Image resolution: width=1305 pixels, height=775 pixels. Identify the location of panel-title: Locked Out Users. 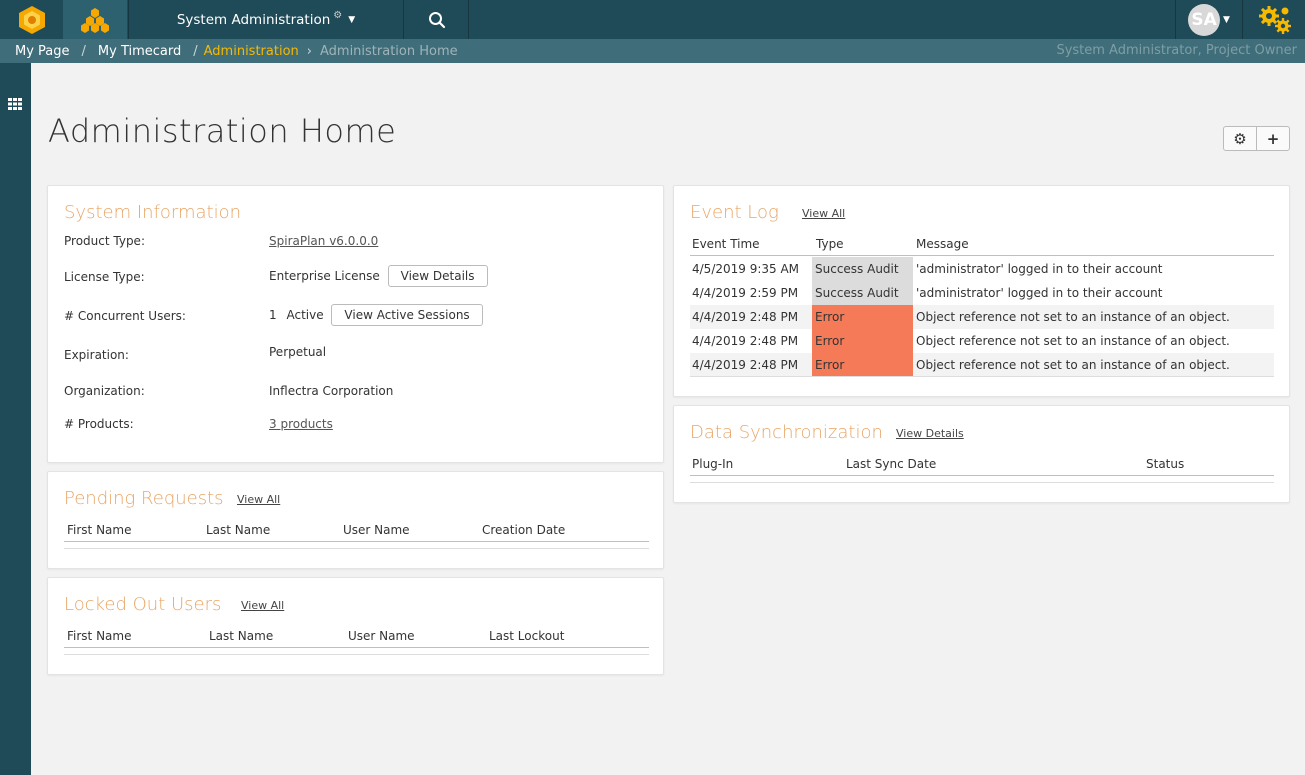
(143, 604).